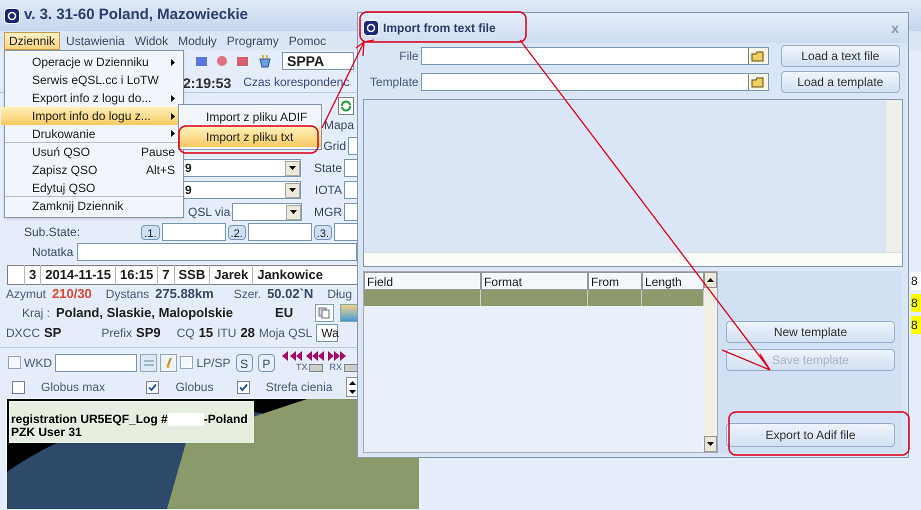 The image size is (921, 510). I want to click on latitude-value: 50.02`N, so click(290, 294).